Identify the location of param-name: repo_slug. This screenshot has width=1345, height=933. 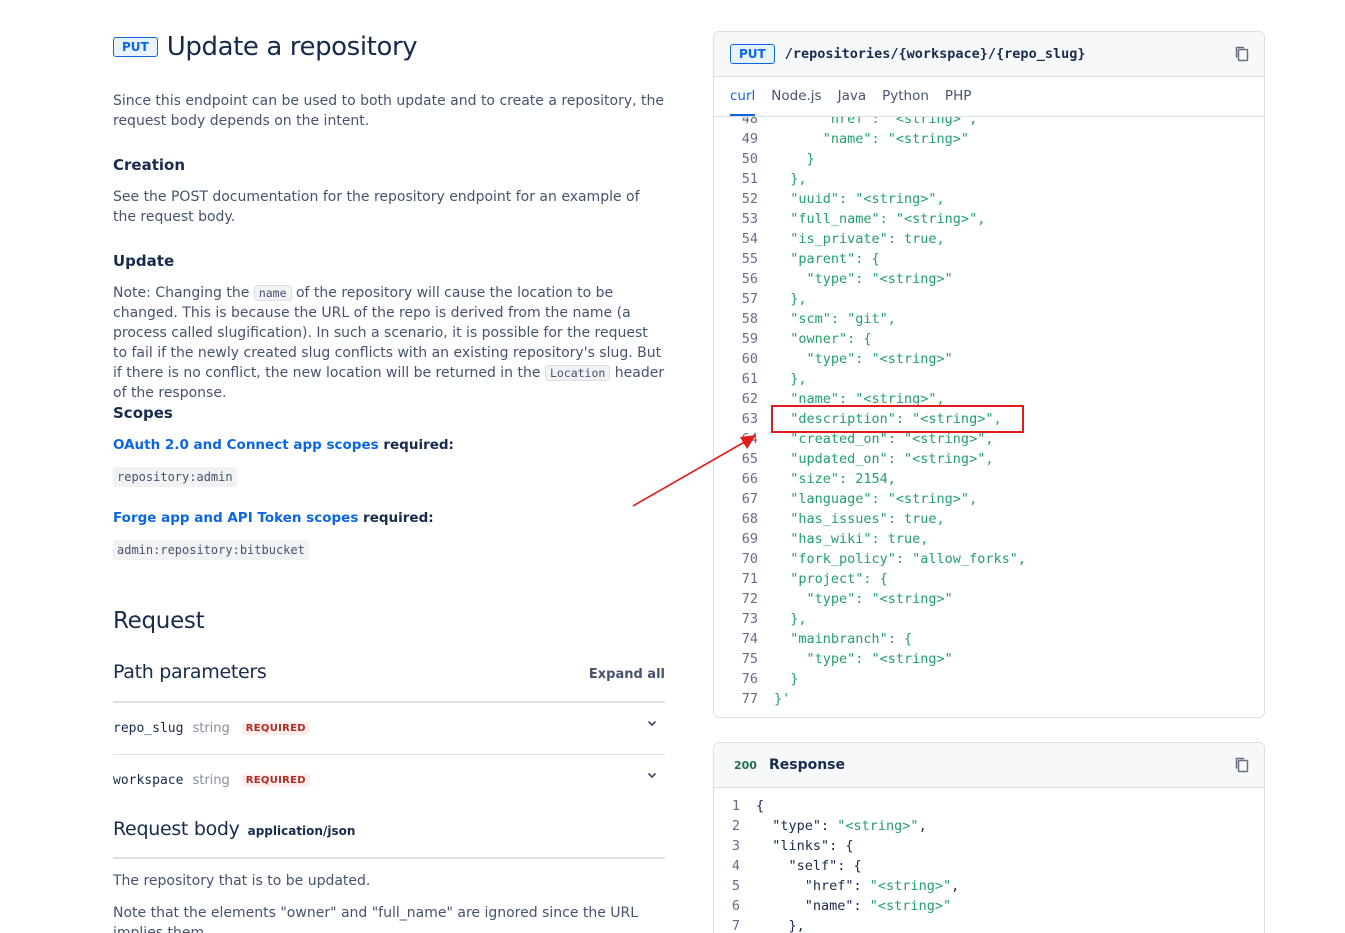
(148, 728).